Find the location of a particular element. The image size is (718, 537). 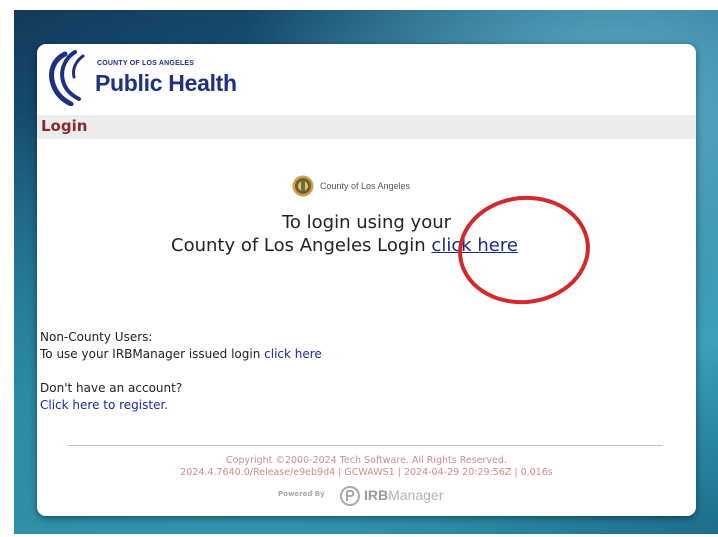

county-seal-icon is located at coordinates (303, 186).